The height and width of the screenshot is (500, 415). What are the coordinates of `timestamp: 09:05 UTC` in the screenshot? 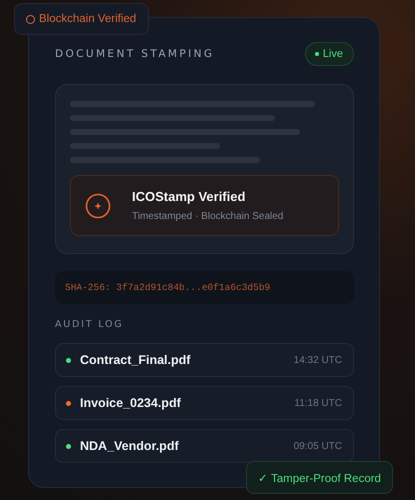 It's located at (318, 446).